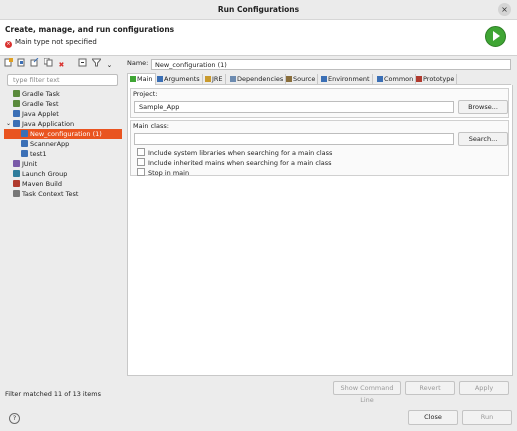 This screenshot has height=431, width=517. I want to click on tree-item-label: test1, so click(38, 154).